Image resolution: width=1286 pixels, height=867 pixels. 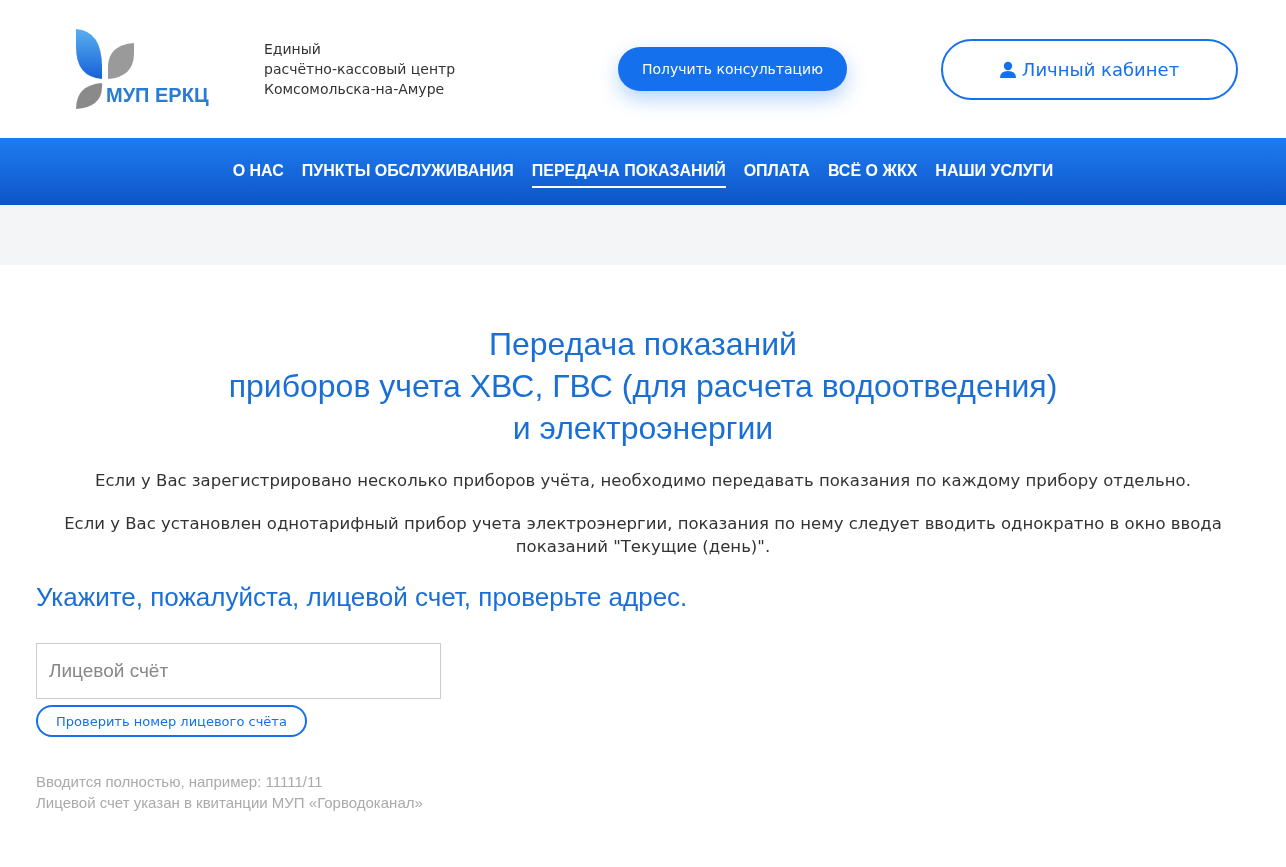 I want to click on page-title: приборов учета ХВС, ГВС (для расчета водоотведения), so click(x=643, y=386).